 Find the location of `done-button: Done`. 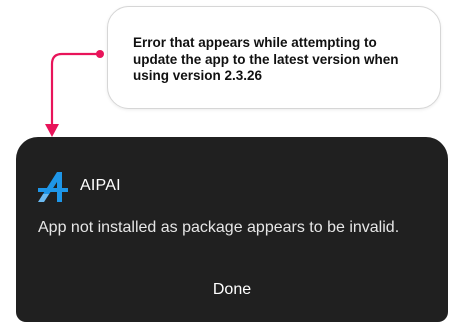

done-button: Done is located at coordinates (232, 290).